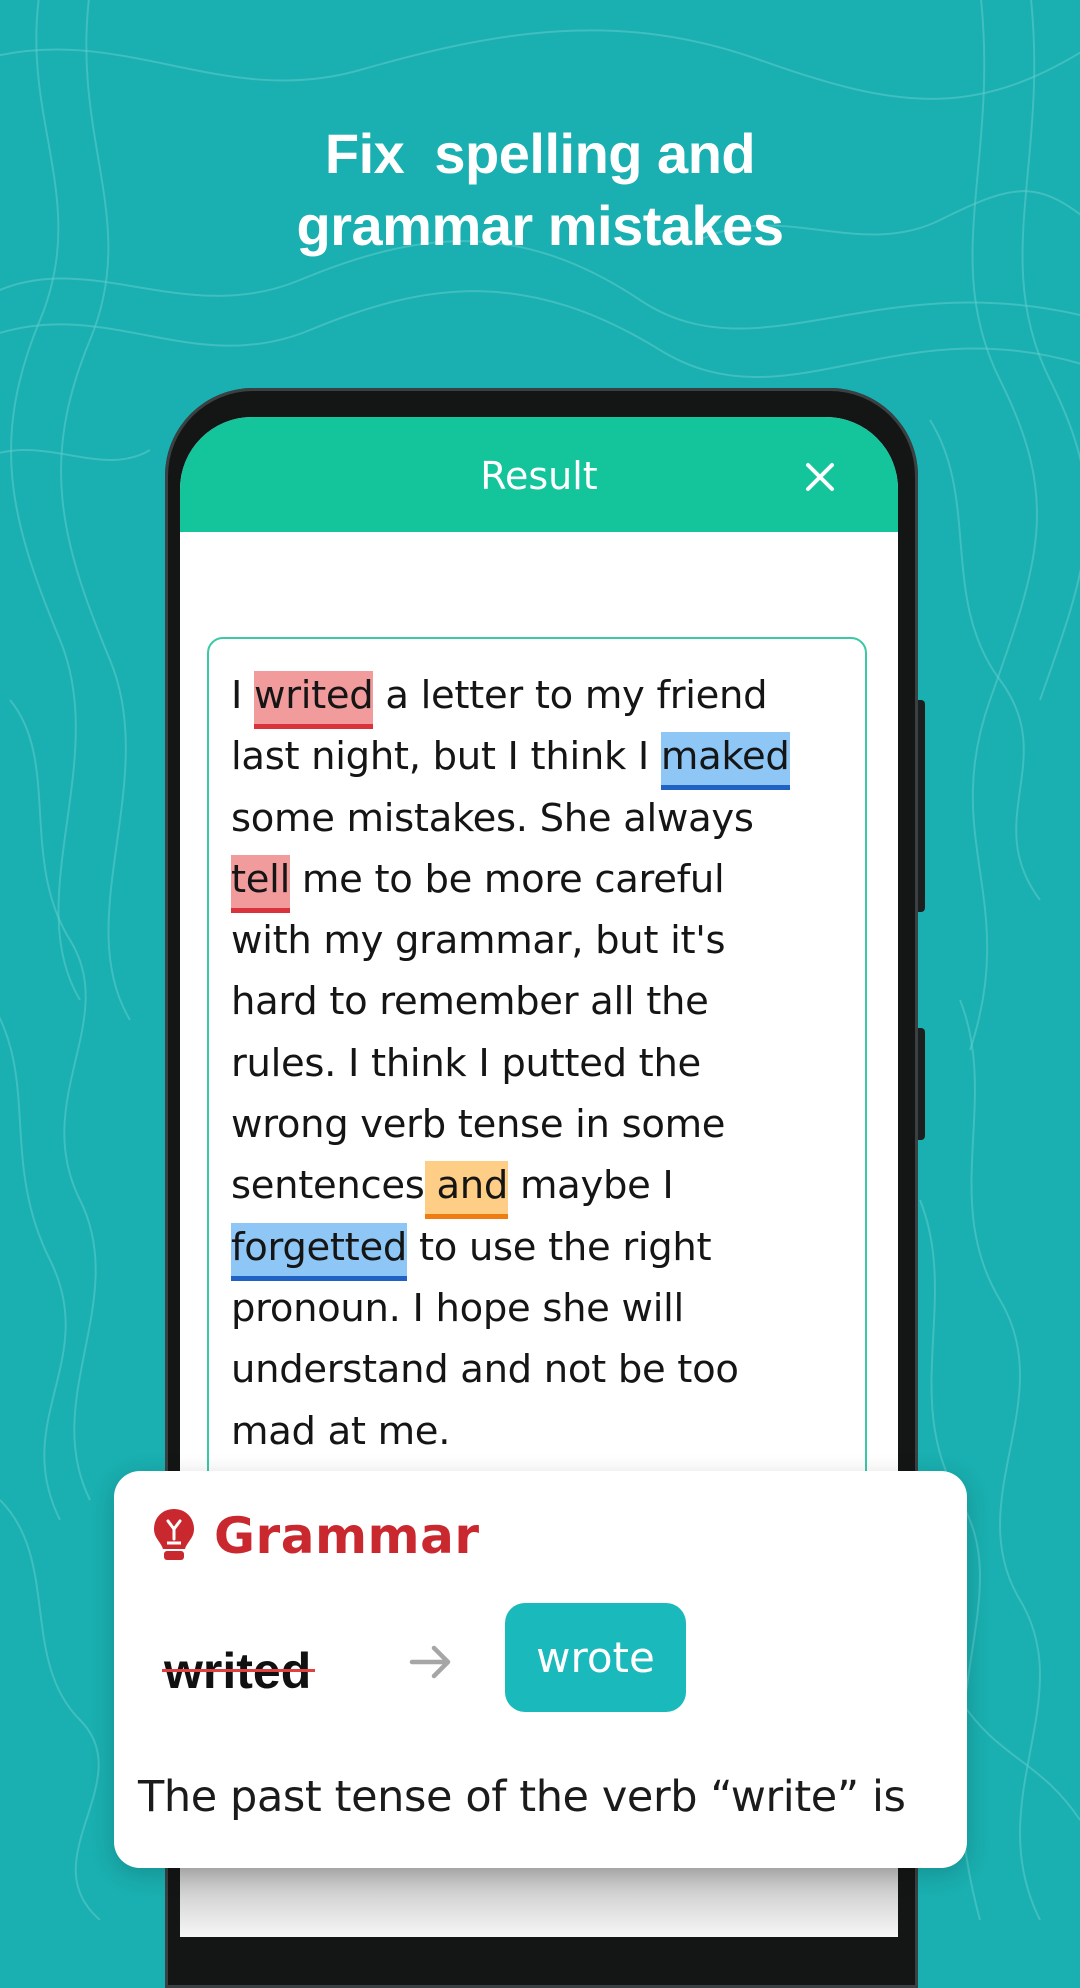 The height and width of the screenshot is (1988, 1080). I want to click on apply-suggestion-button: wrote, so click(595, 1657).